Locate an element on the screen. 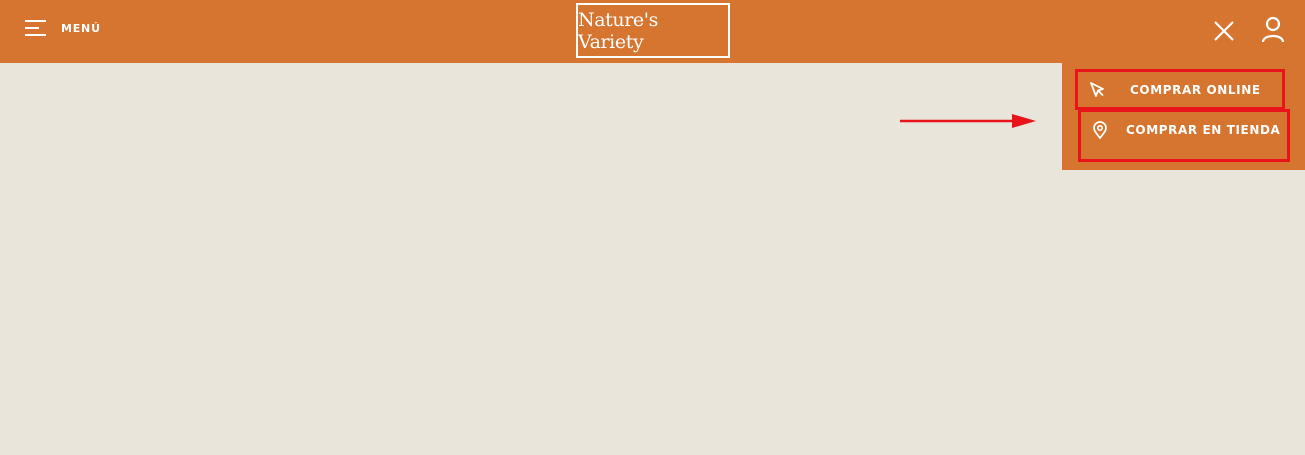 This screenshot has height=455, width=1305. hamburger-icon is located at coordinates (35, 28).